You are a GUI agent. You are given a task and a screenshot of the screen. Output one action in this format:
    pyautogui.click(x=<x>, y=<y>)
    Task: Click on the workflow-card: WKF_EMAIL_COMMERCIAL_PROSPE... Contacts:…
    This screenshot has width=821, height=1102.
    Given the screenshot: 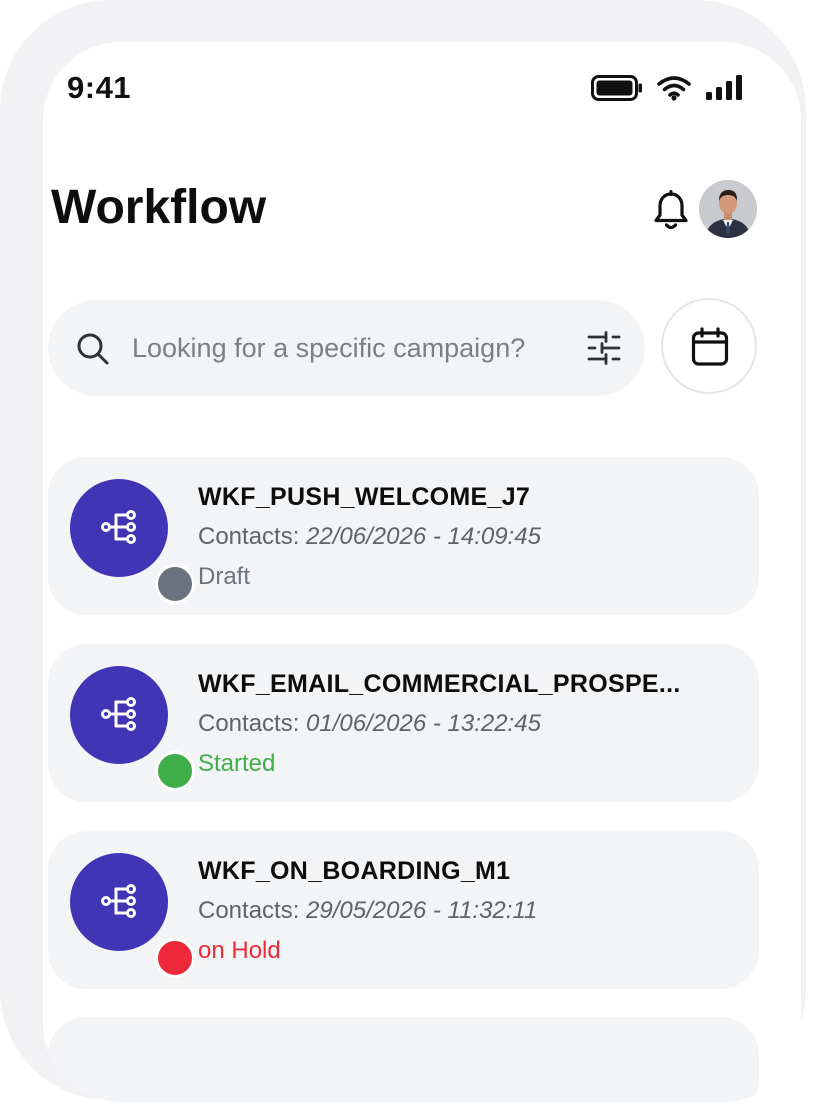 What is the action you would take?
    pyautogui.click(x=403, y=723)
    